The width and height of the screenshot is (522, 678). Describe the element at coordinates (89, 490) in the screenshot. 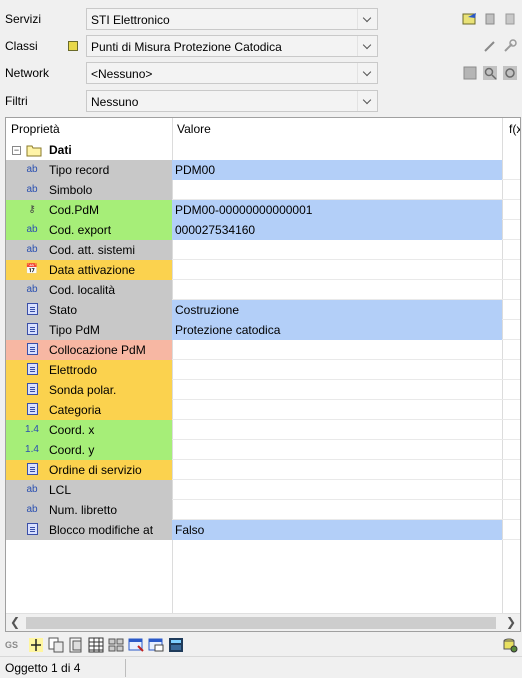

I see `property-cell: ab LCL` at that location.